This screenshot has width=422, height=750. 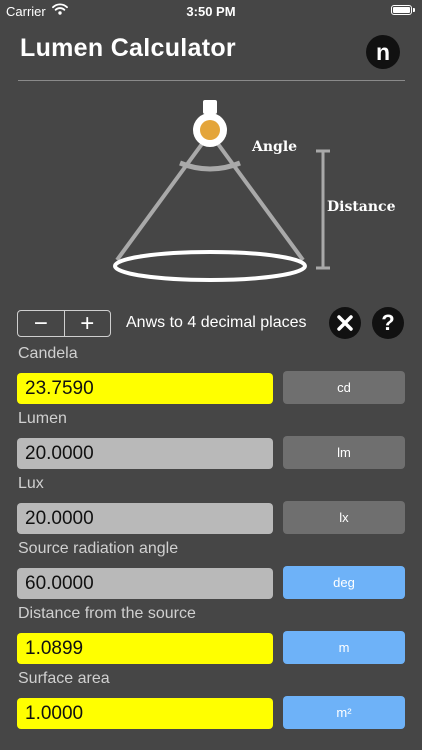 I want to click on status-bar: Carrier 3:50 PM, so click(x=211, y=11).